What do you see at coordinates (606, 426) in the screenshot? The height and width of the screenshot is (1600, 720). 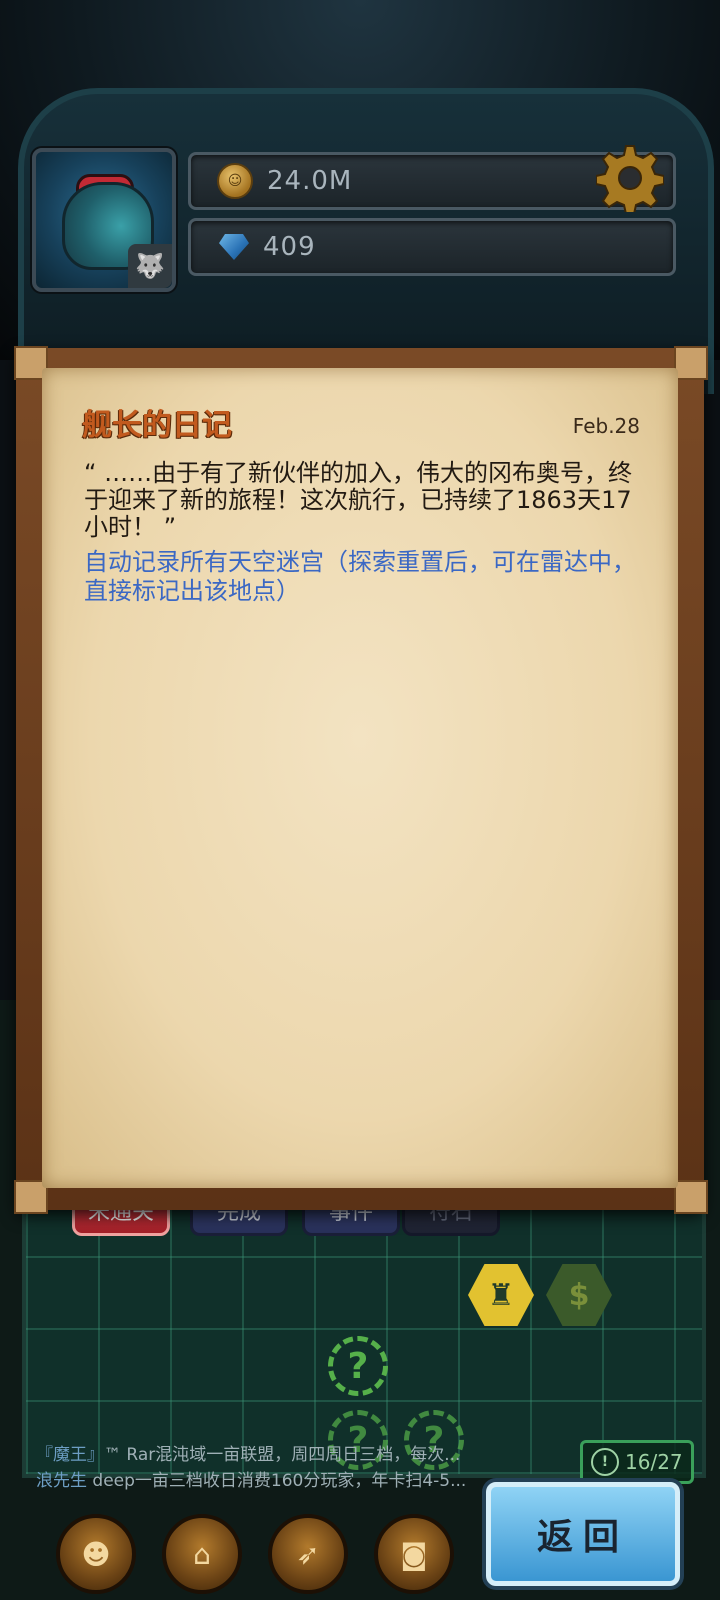 I see `diary-date: Feb.28` at bounding box center [606, 426].